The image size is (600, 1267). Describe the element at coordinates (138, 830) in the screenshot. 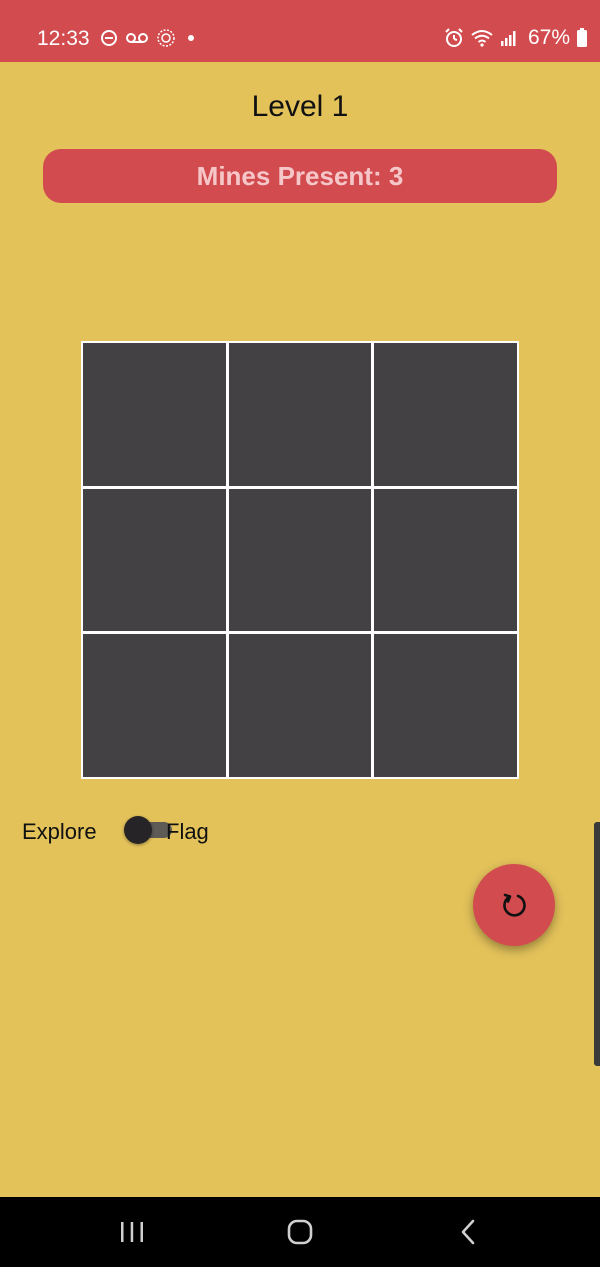

I see `switch-thumb` at that location.